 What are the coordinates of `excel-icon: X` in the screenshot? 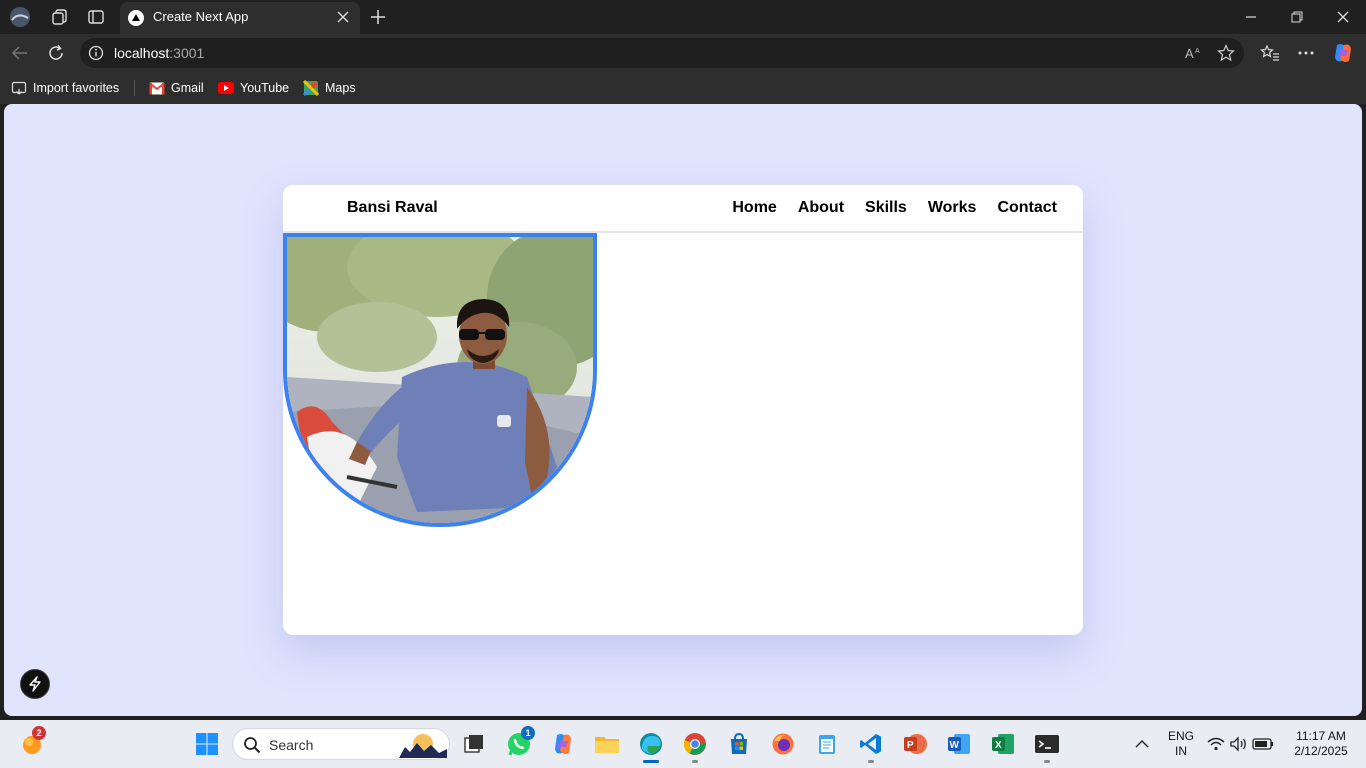 It's located at (1003, 744).